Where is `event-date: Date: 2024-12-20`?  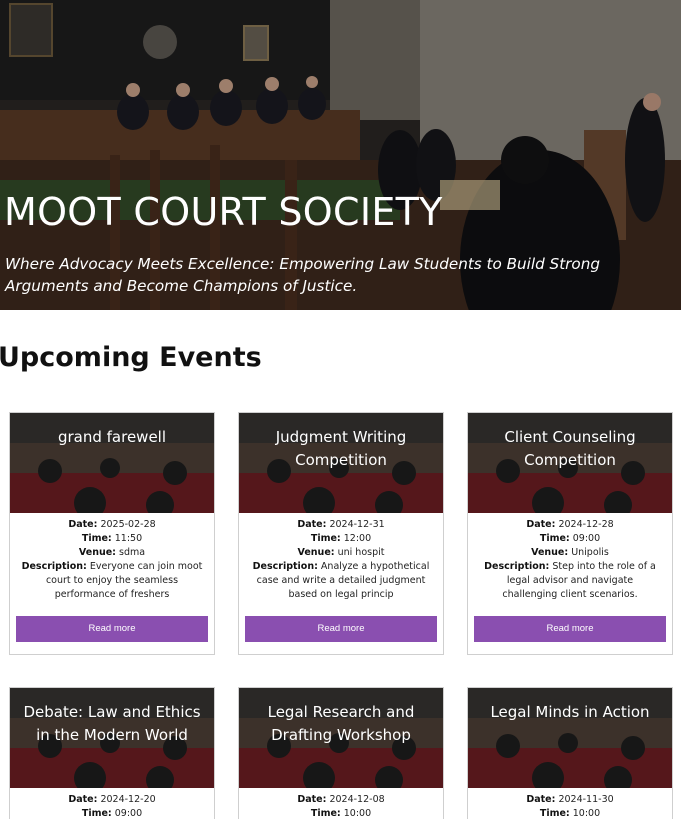
event-date: Date: 2024-12-20 is located at coordinates (112, 799).